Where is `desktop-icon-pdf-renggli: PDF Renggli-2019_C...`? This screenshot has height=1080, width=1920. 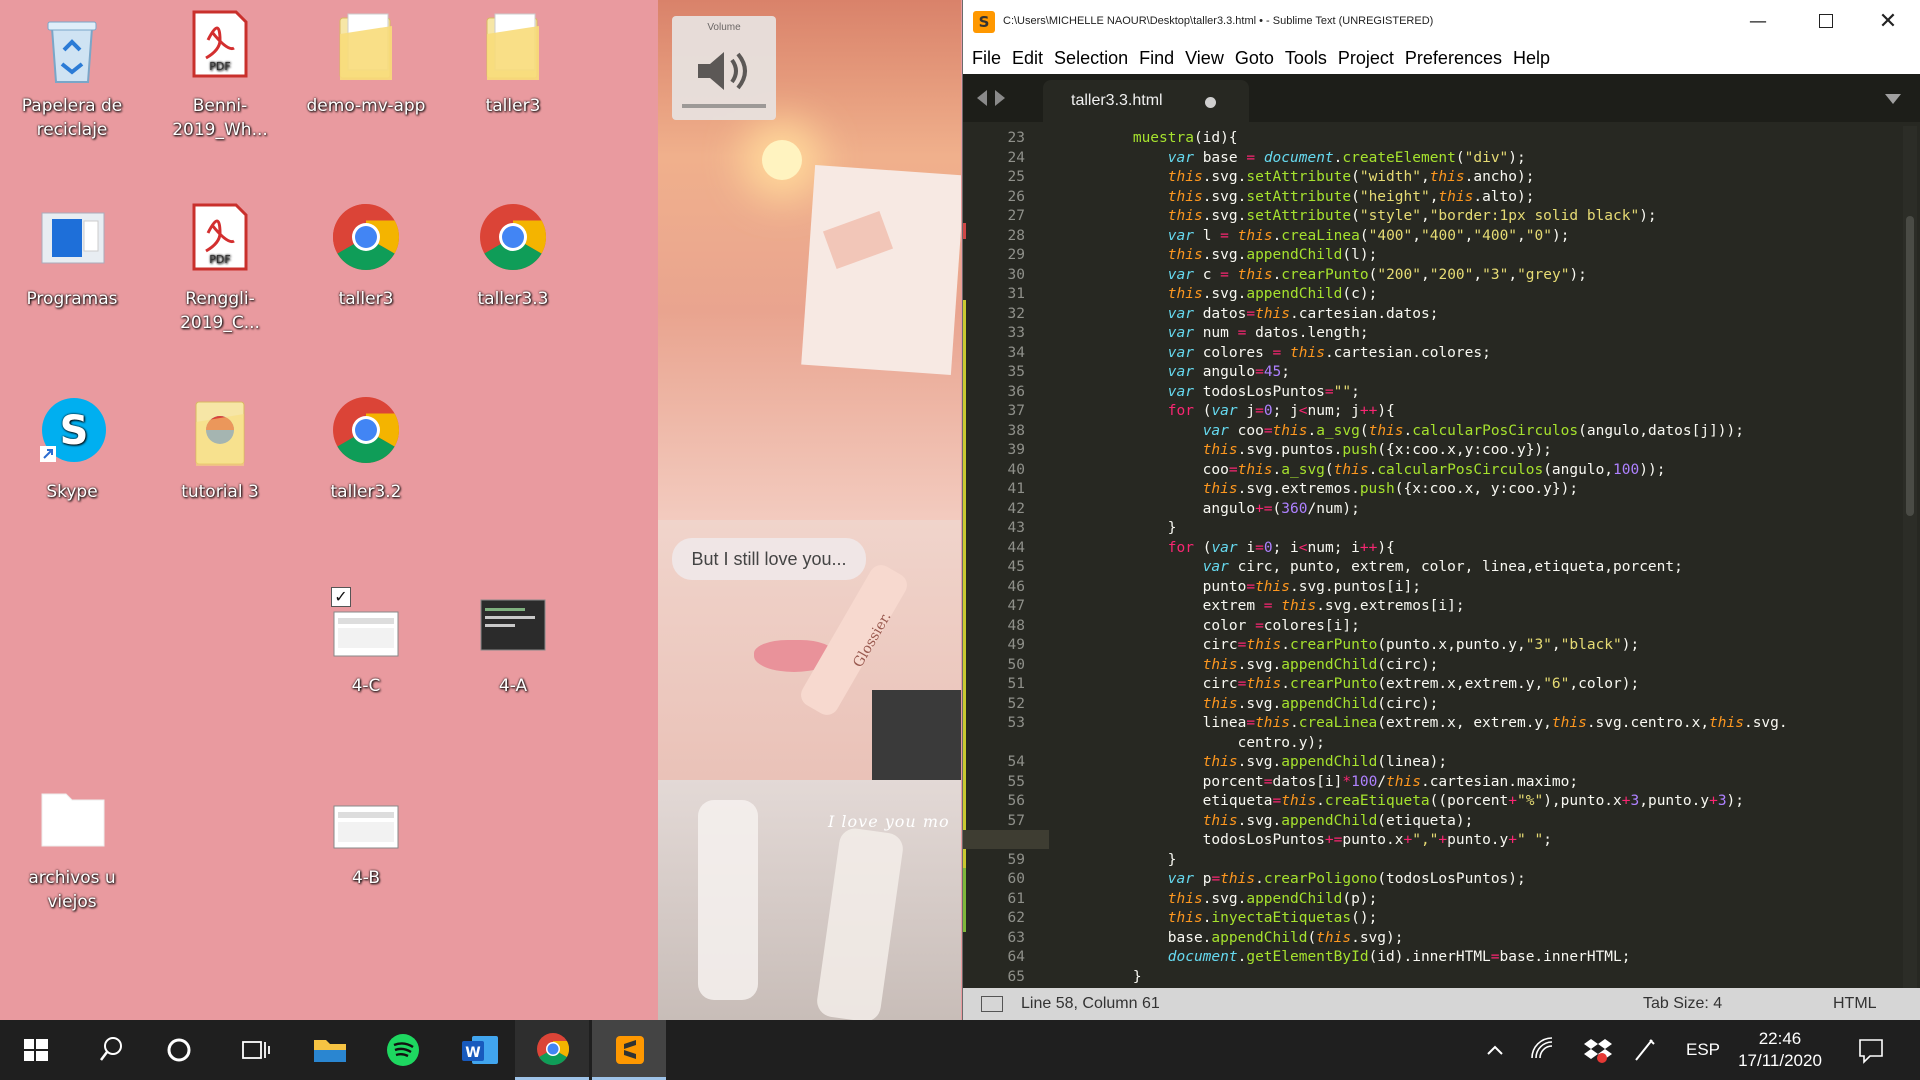 desktop-icon-pdf-renggli: PDF Renggli-2019_C... is located at coordinates (220, 269).